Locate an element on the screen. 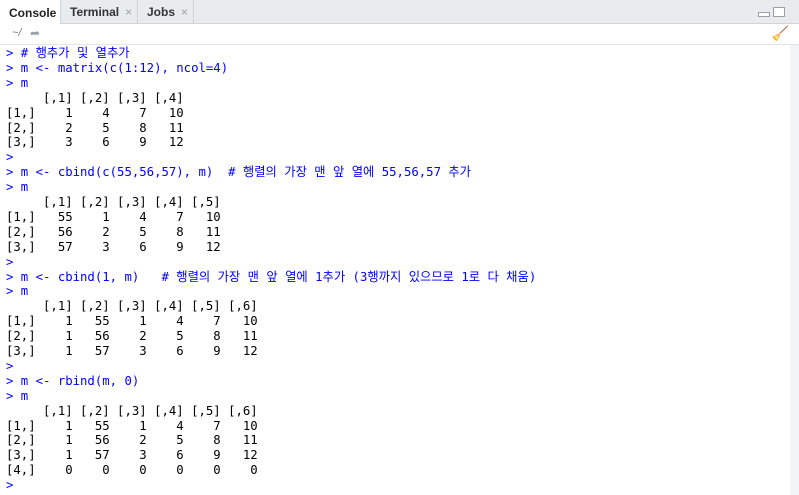 The width and height of the screenshot is (799, 495). console-output-line: [2,] 56 2 5 8 11 is located at coordinates (113, 231).